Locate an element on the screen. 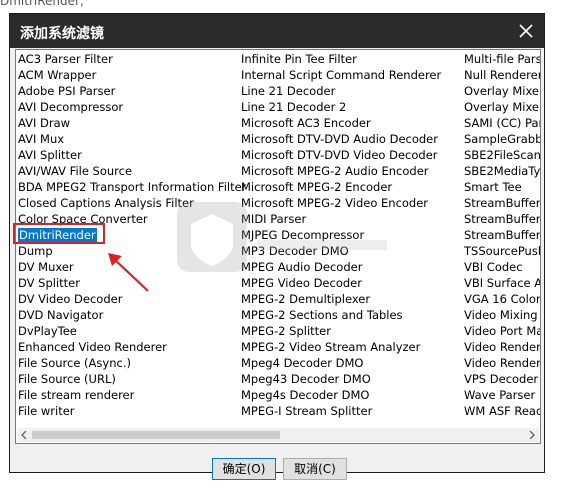 Image resolution: width=568 pixels, height=490 pixels. horizontal-scrollbar is located at coordinates (278, 435).